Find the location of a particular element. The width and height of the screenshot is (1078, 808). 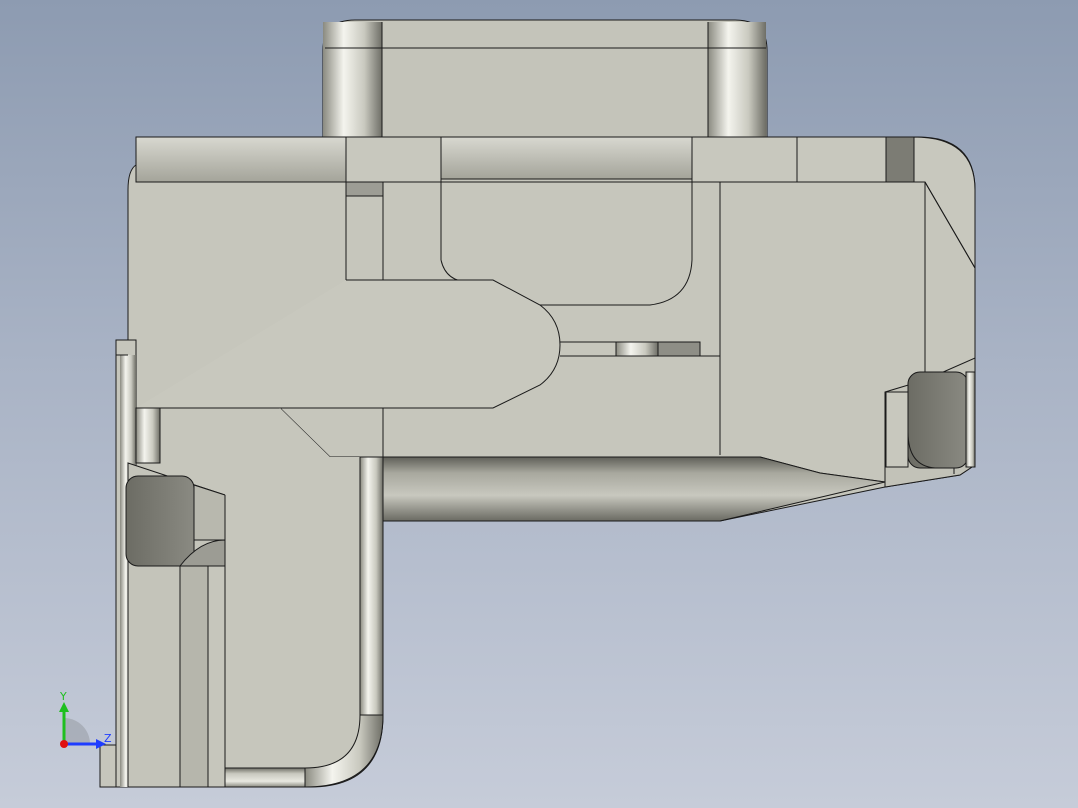

y-axis-arrowhead is located at coordinates (64, 707).